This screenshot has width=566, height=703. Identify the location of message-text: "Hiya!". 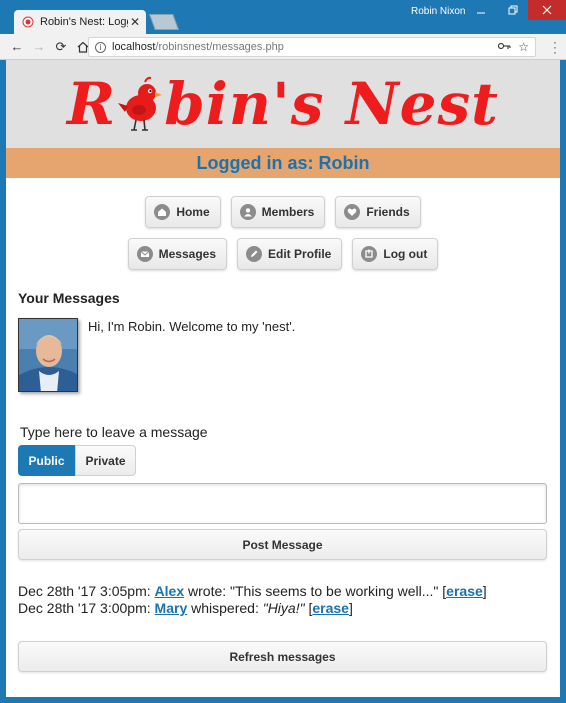
(283, 608).